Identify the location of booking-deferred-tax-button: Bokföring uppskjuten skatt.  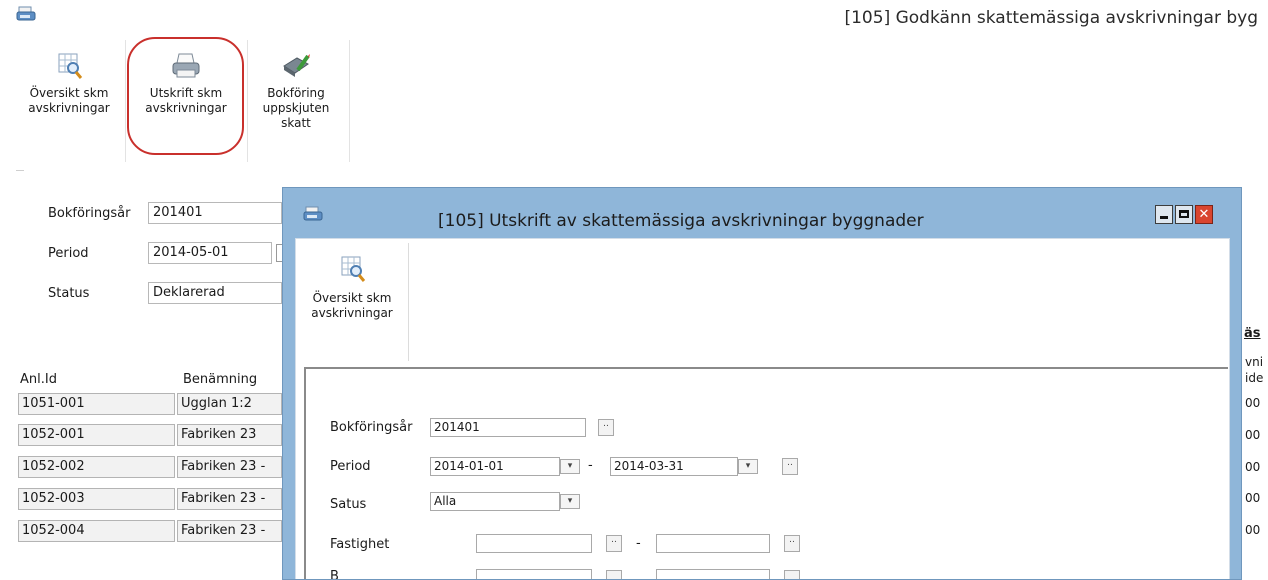
(296, 101).